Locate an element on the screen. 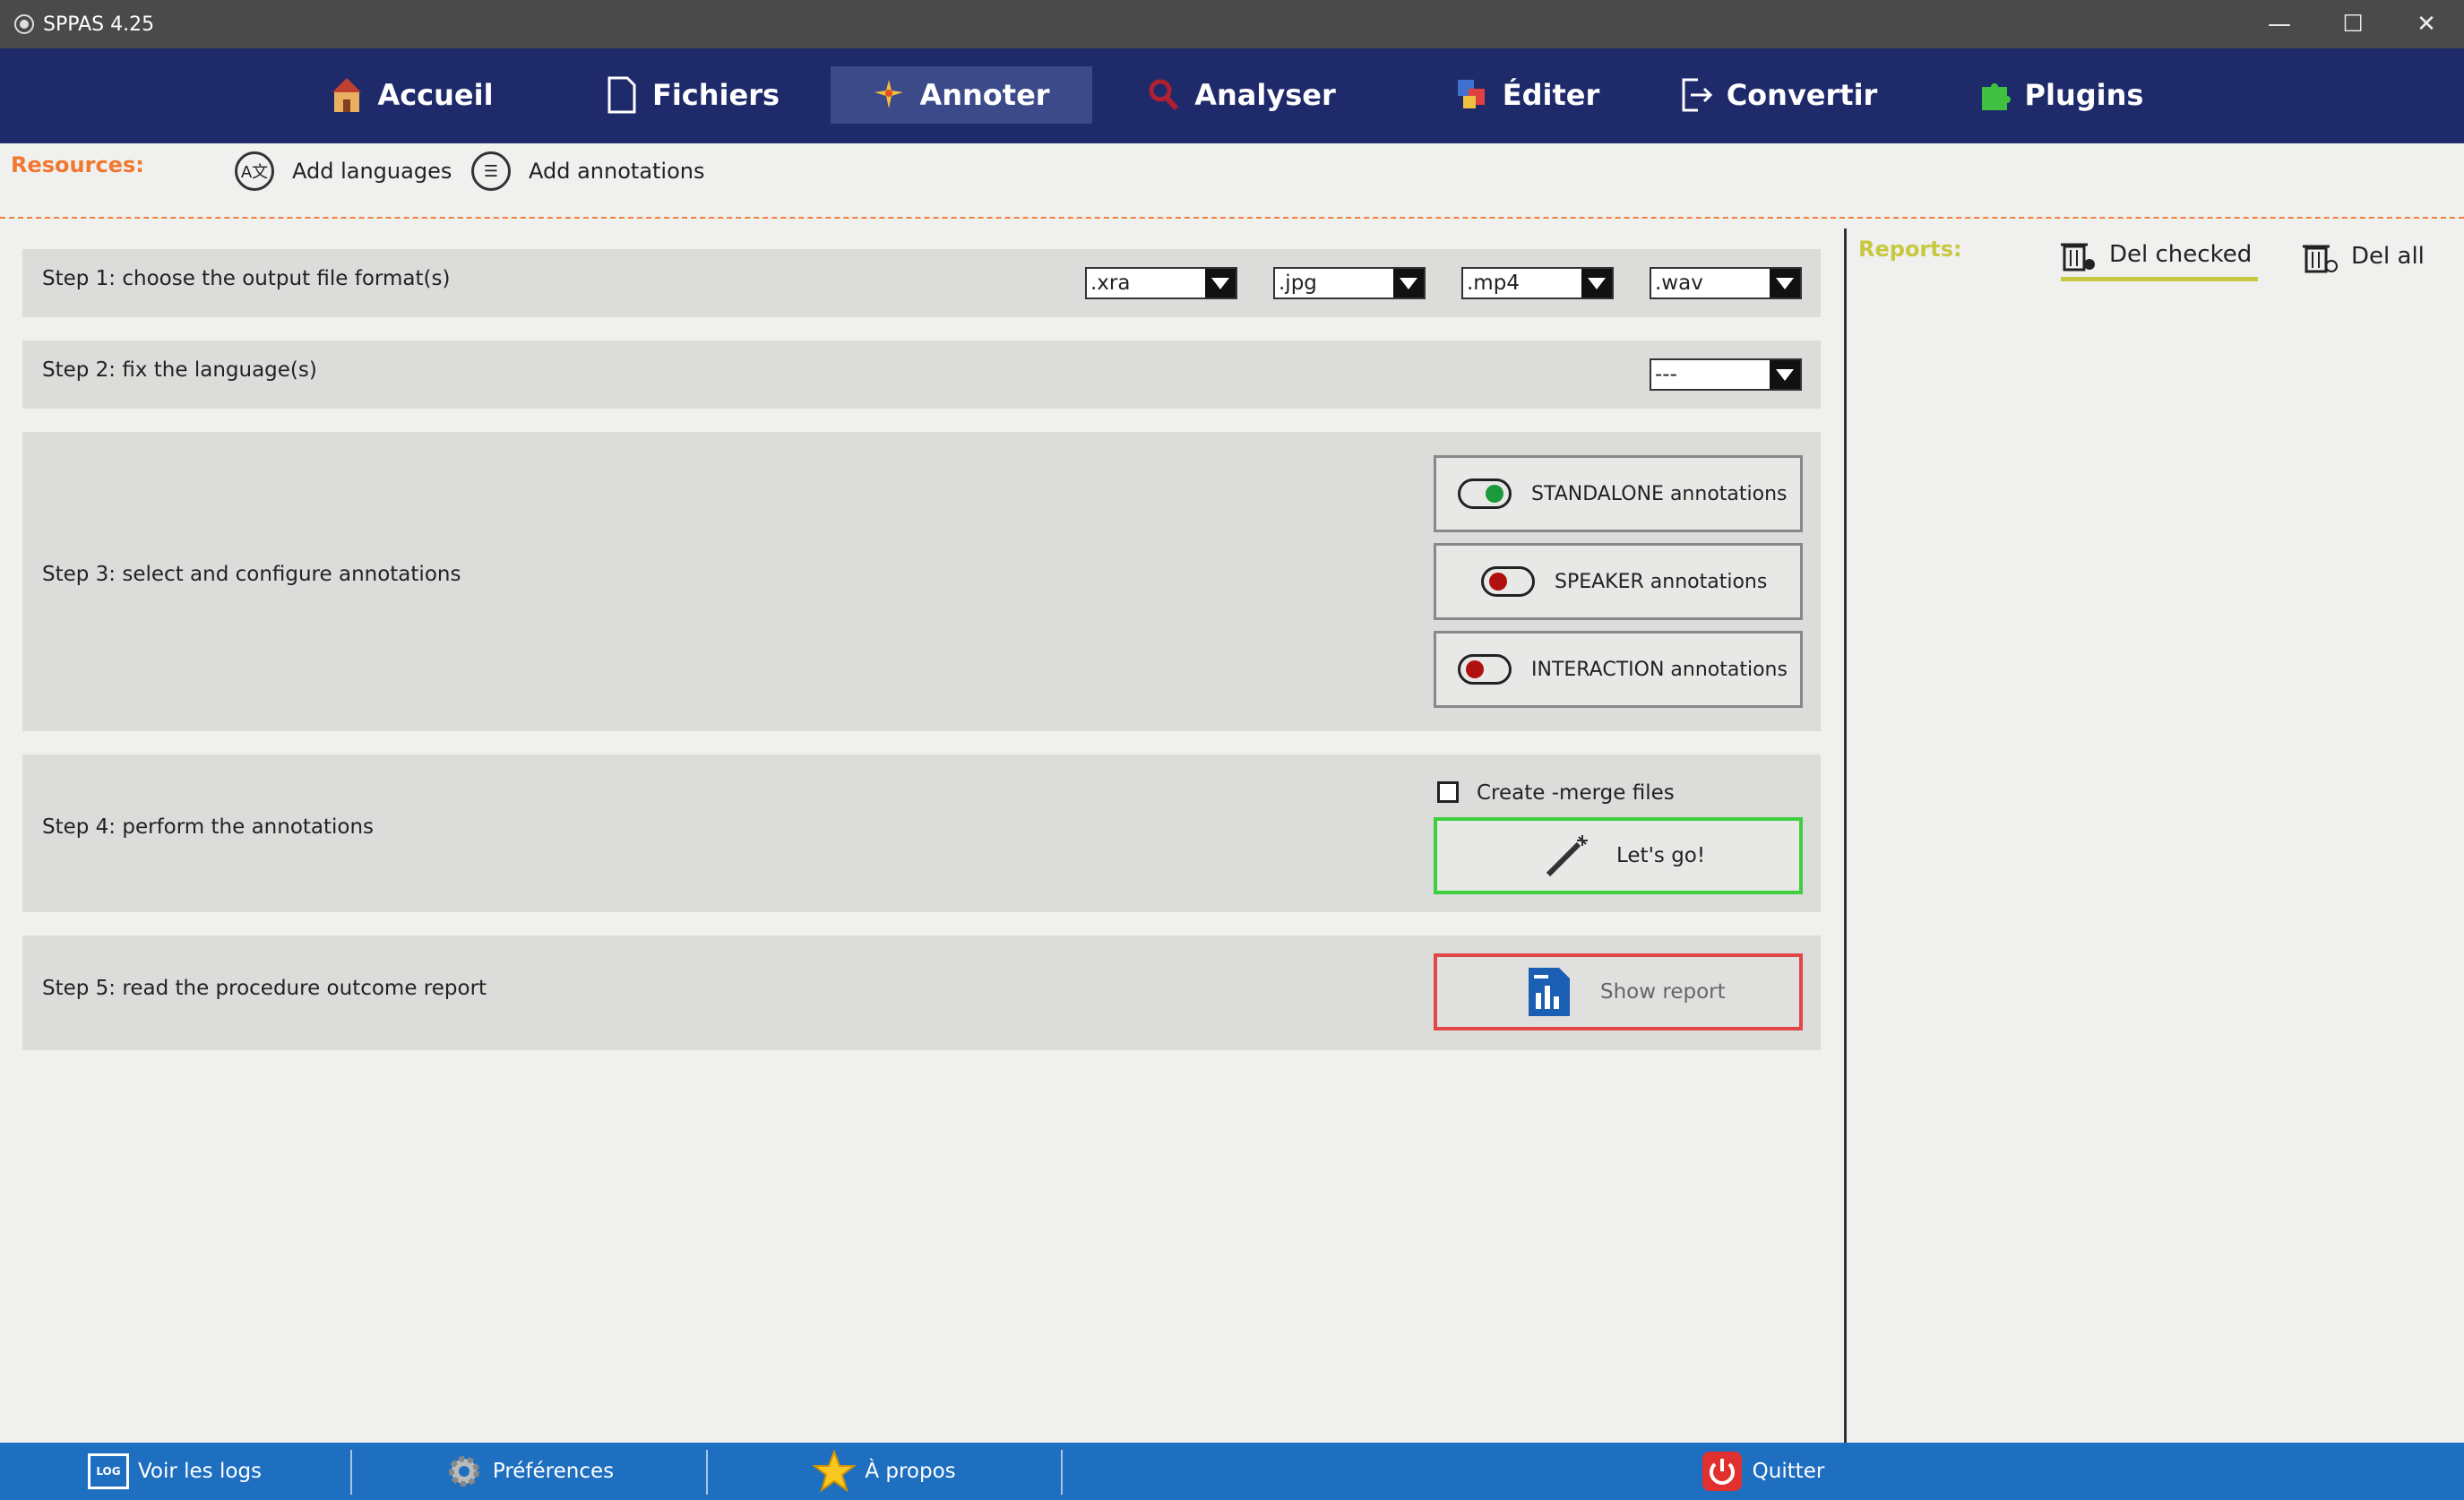  preferences-button: Préférences is located at coordinates (529, 1472).